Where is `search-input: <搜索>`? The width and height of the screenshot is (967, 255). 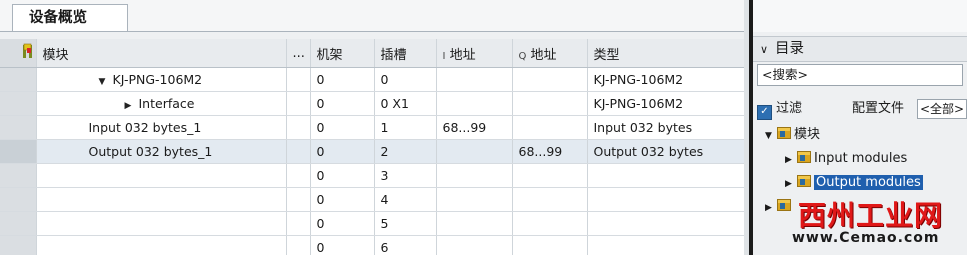 search-input: <搜索> is located at coordinates (860, 75).